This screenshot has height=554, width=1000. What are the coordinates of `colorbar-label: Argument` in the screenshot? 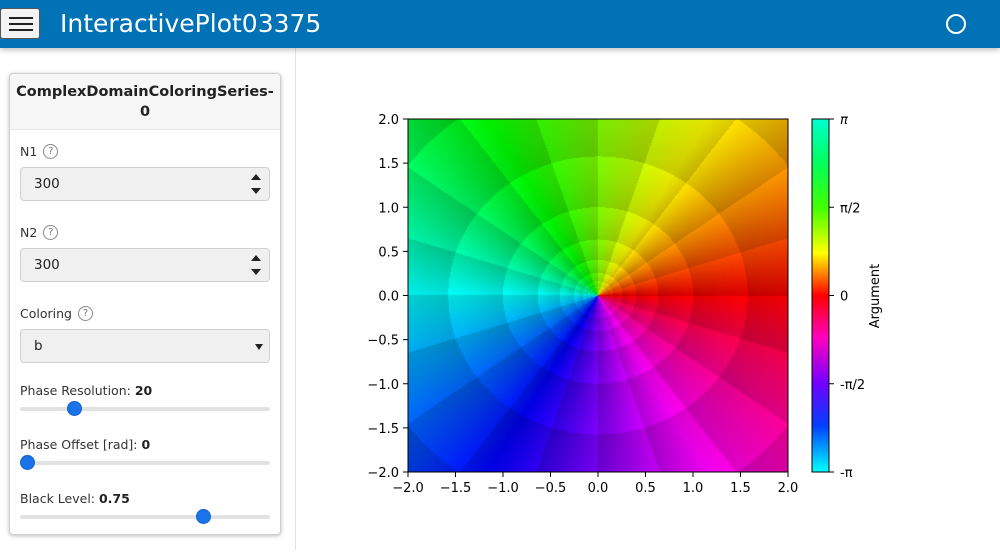 It's located at (875, 296).